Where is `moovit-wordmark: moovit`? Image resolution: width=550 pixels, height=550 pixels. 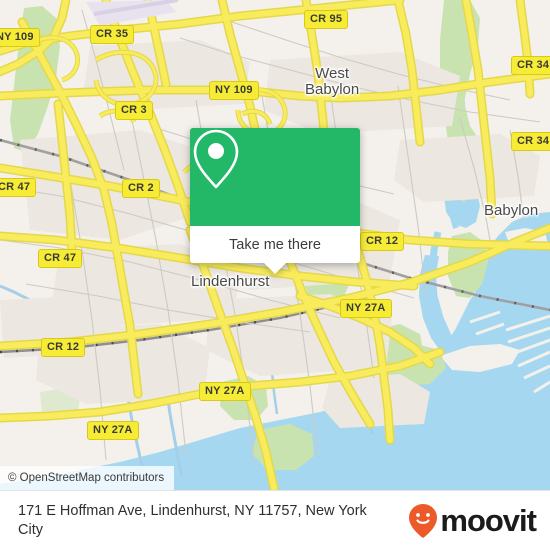
moovit-wordmark: moovit is located at coordinates (488, 520).